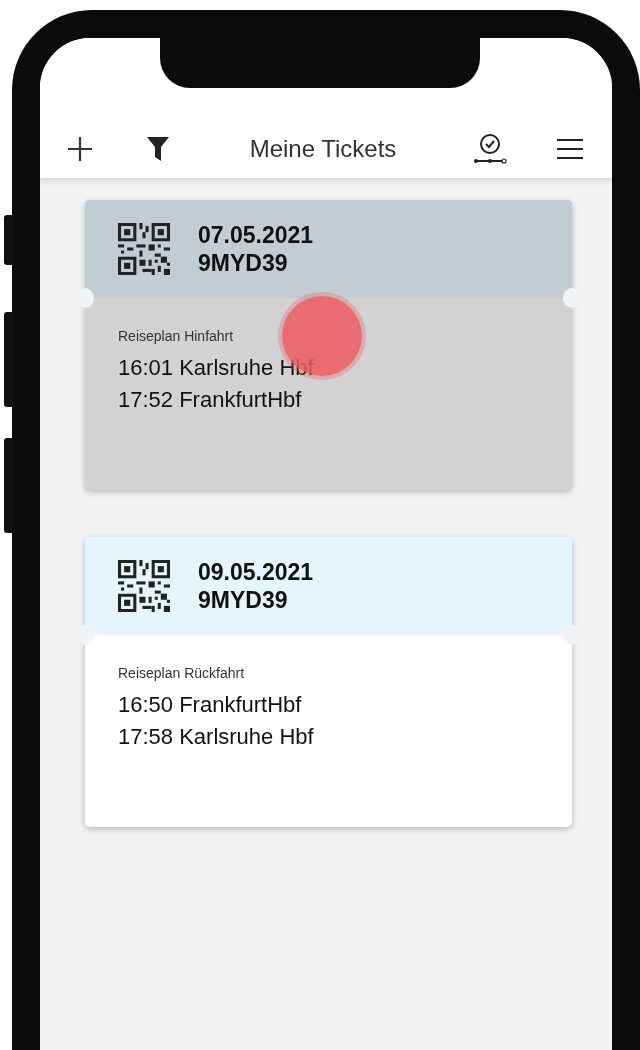 This screenshot has height=1050, width=640. What do you see at coordinates (256, 572) in the screenshot?
I see `ticket-date: 09.05.2021` at bounding box center [256, 572].